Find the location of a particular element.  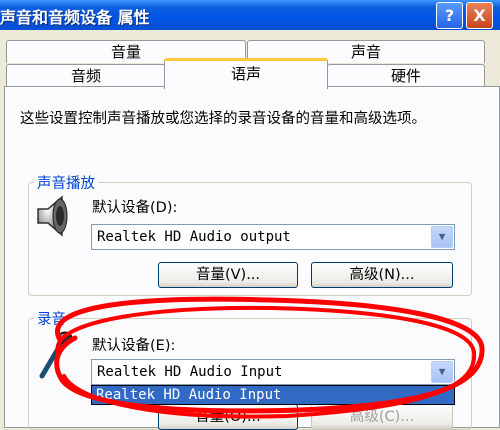

window-title: 声音和音频设备 属性 is located at coordinates (75, 17).